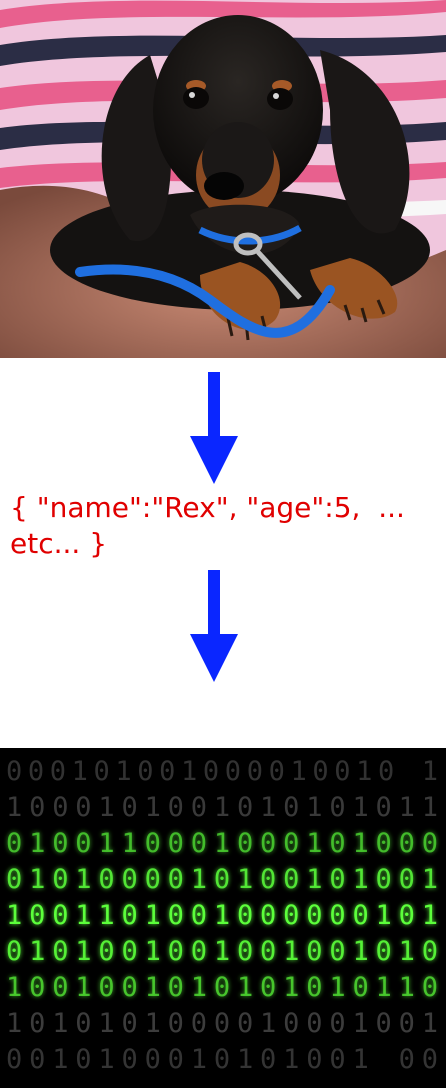 Image resolution: width=446 pixels, height=1088 pixels. Describe the element at coordinates (59, 543) in the screenshot. I see `json-line-2: etc... }` at that location.